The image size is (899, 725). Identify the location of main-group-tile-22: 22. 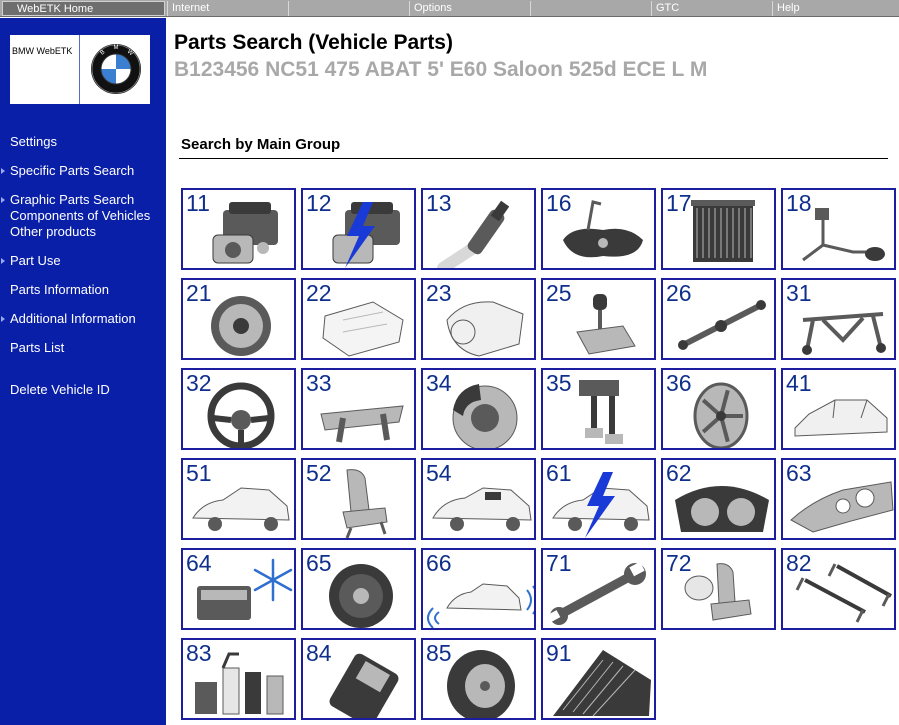
(358, 319).